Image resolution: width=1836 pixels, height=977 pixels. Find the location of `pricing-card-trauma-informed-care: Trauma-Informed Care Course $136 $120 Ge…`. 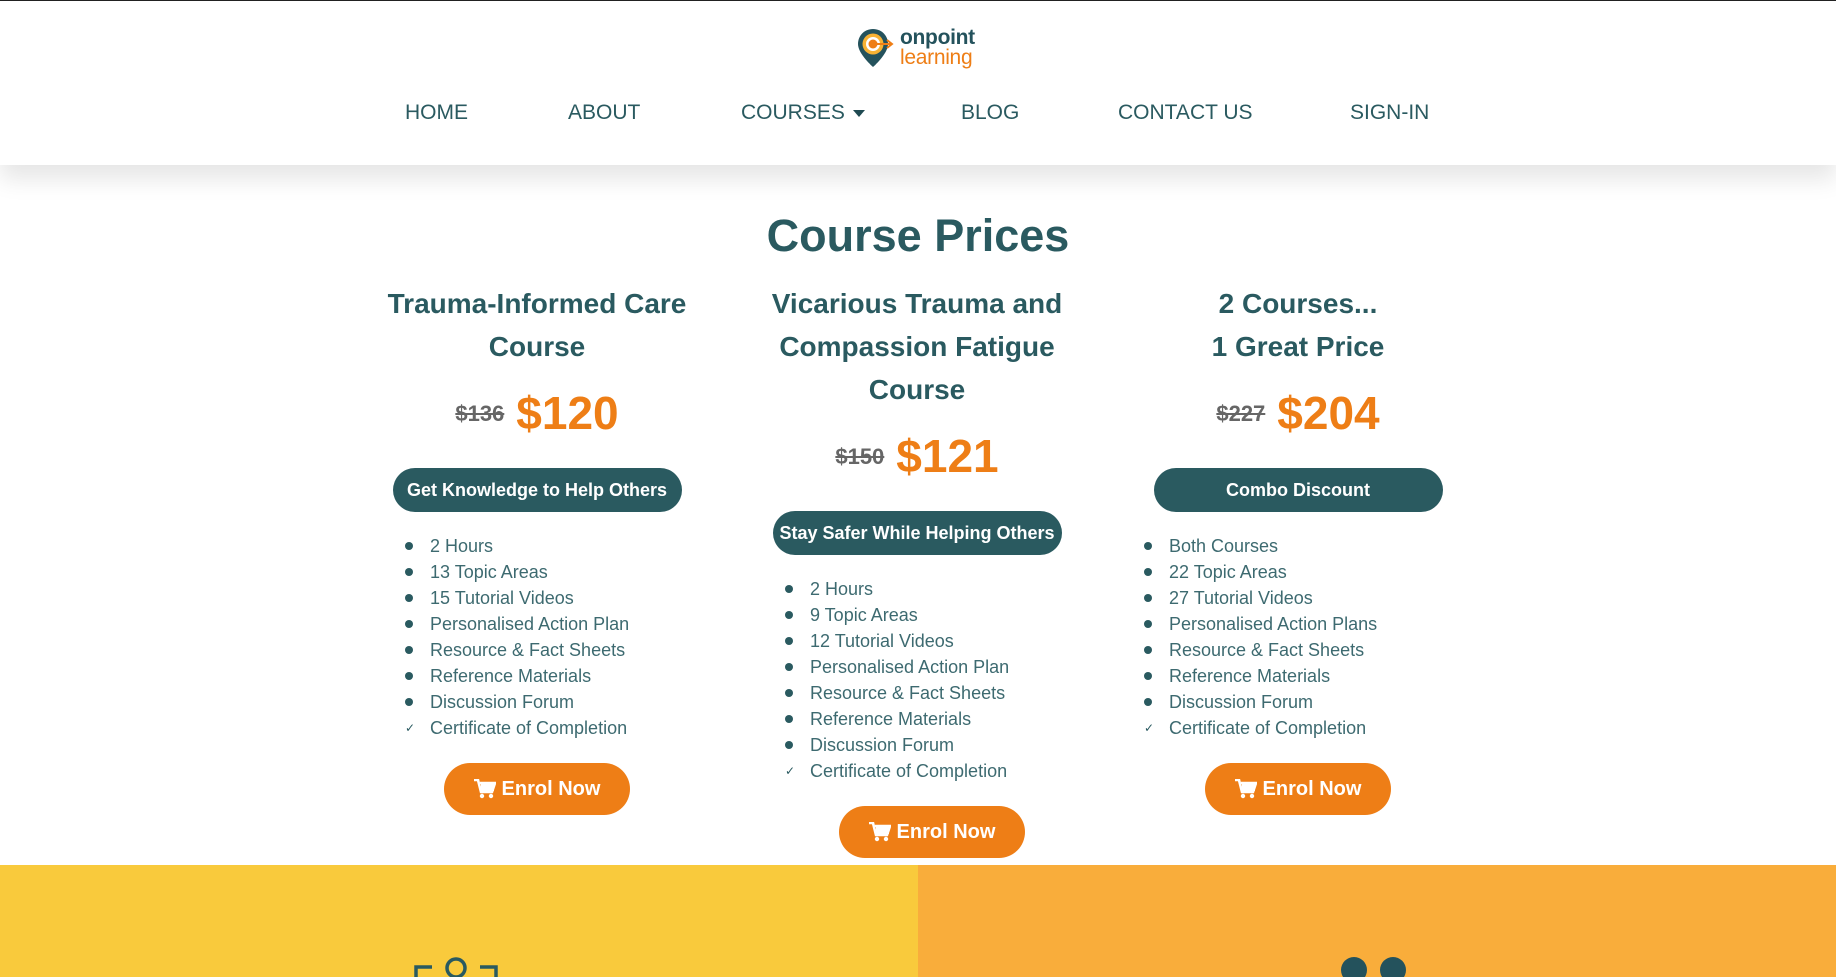

pricing-card-trauma-informed-care: Trauma-Informed Care Course $136 $120 Ge… is located at coordinates (537, 548).